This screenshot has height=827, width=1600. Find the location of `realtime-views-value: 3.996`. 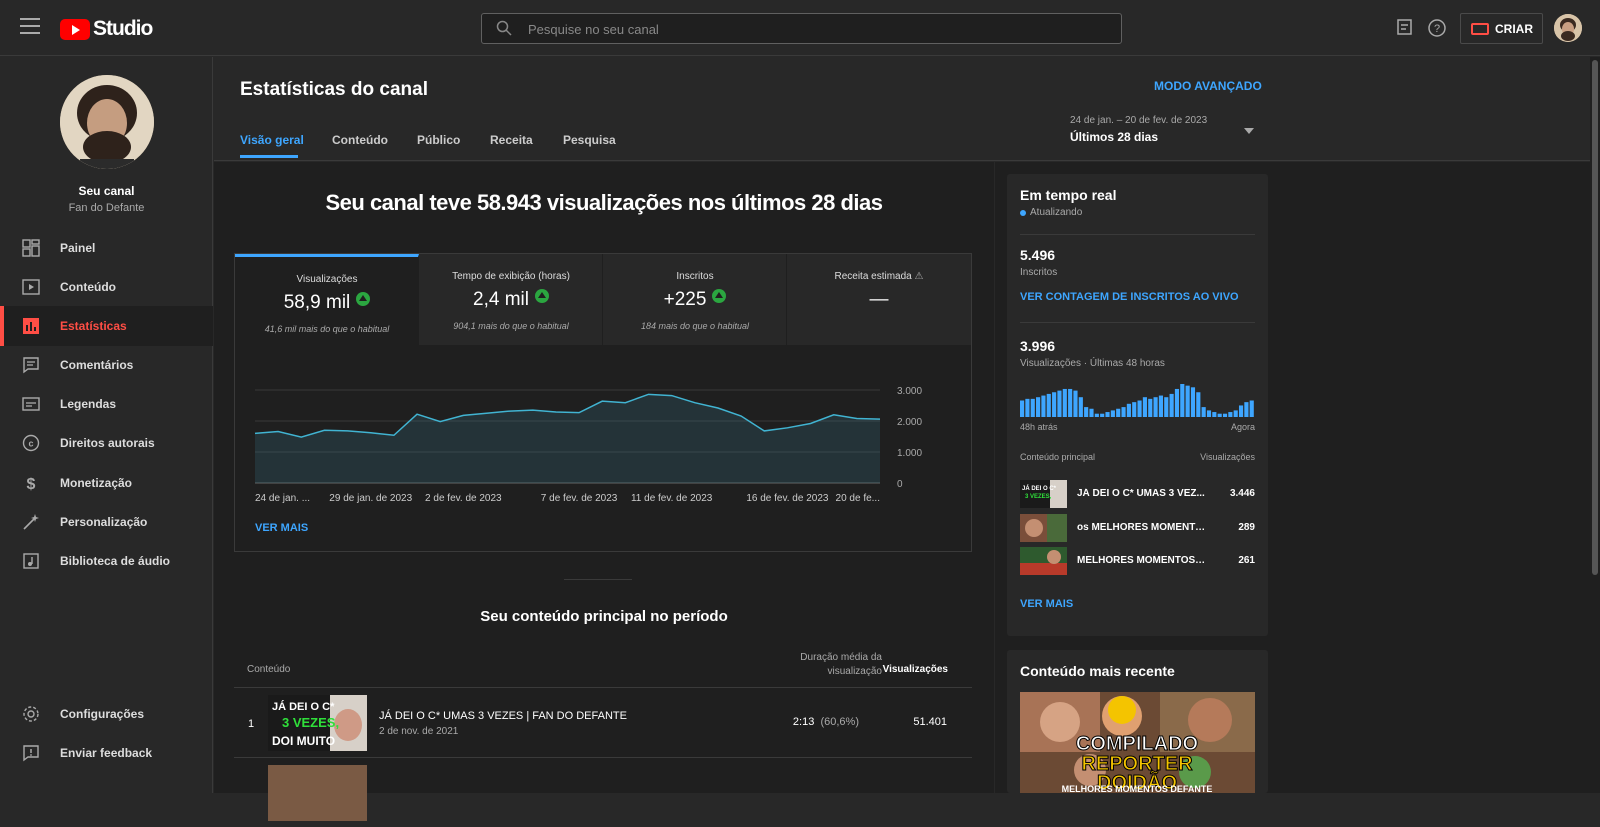

realtime-views-value: 3.996 is located at coordinates (1038, 346).